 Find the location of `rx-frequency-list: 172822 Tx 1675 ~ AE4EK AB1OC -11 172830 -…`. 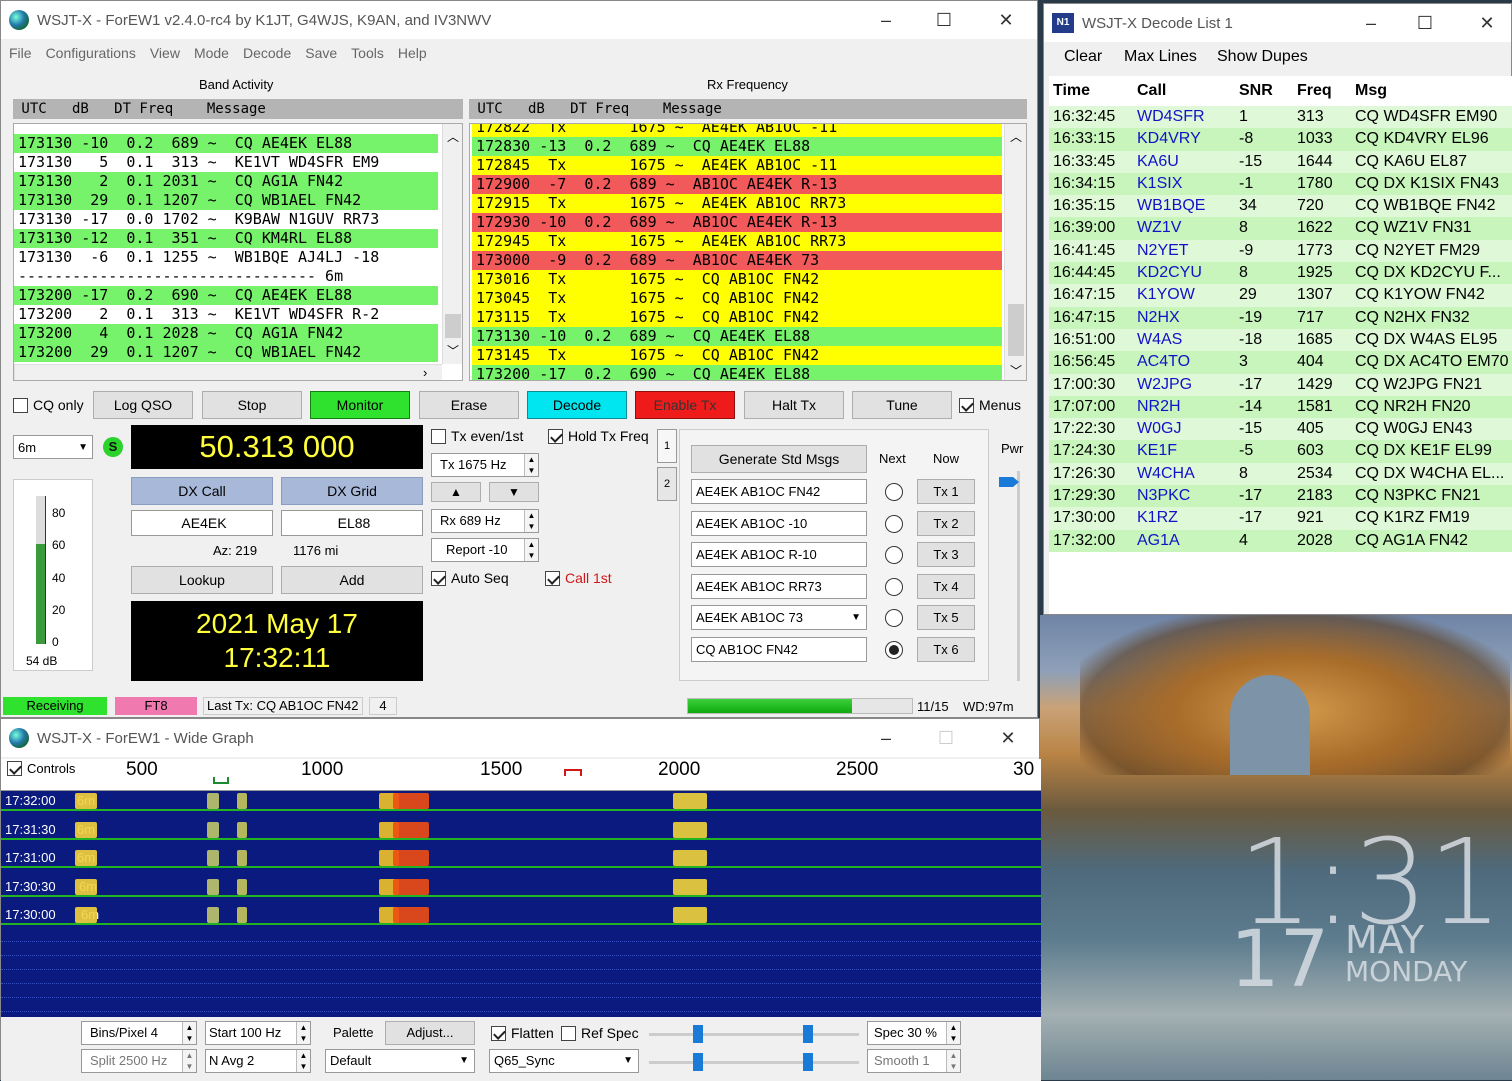

rx-frequency-list: 172822 Tx 1675 ~ AE4EK AB1OC -11 172830 -… is located at coordinates (748, 252).